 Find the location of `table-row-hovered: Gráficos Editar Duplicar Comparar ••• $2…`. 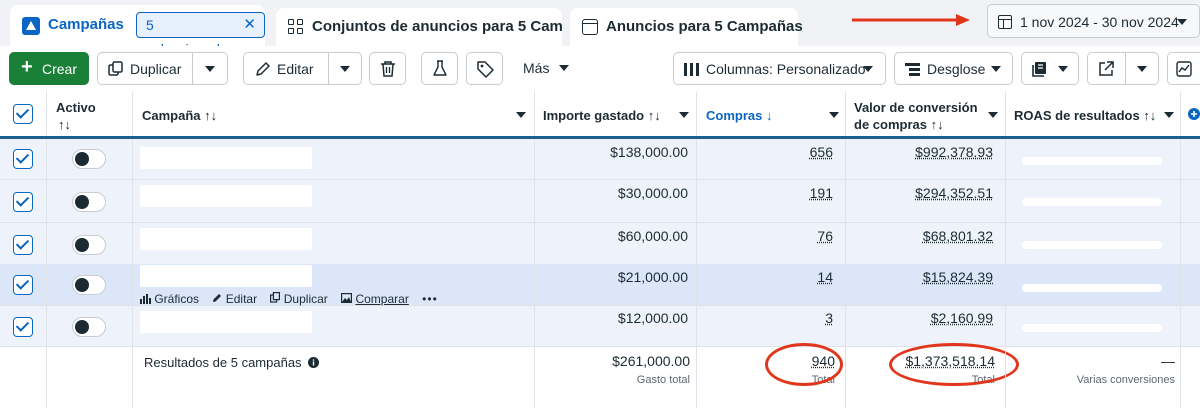

table-row-hovered: Gráficos Editar Duplicar Comparar ••• $2… is located at coordinates (600, 285).